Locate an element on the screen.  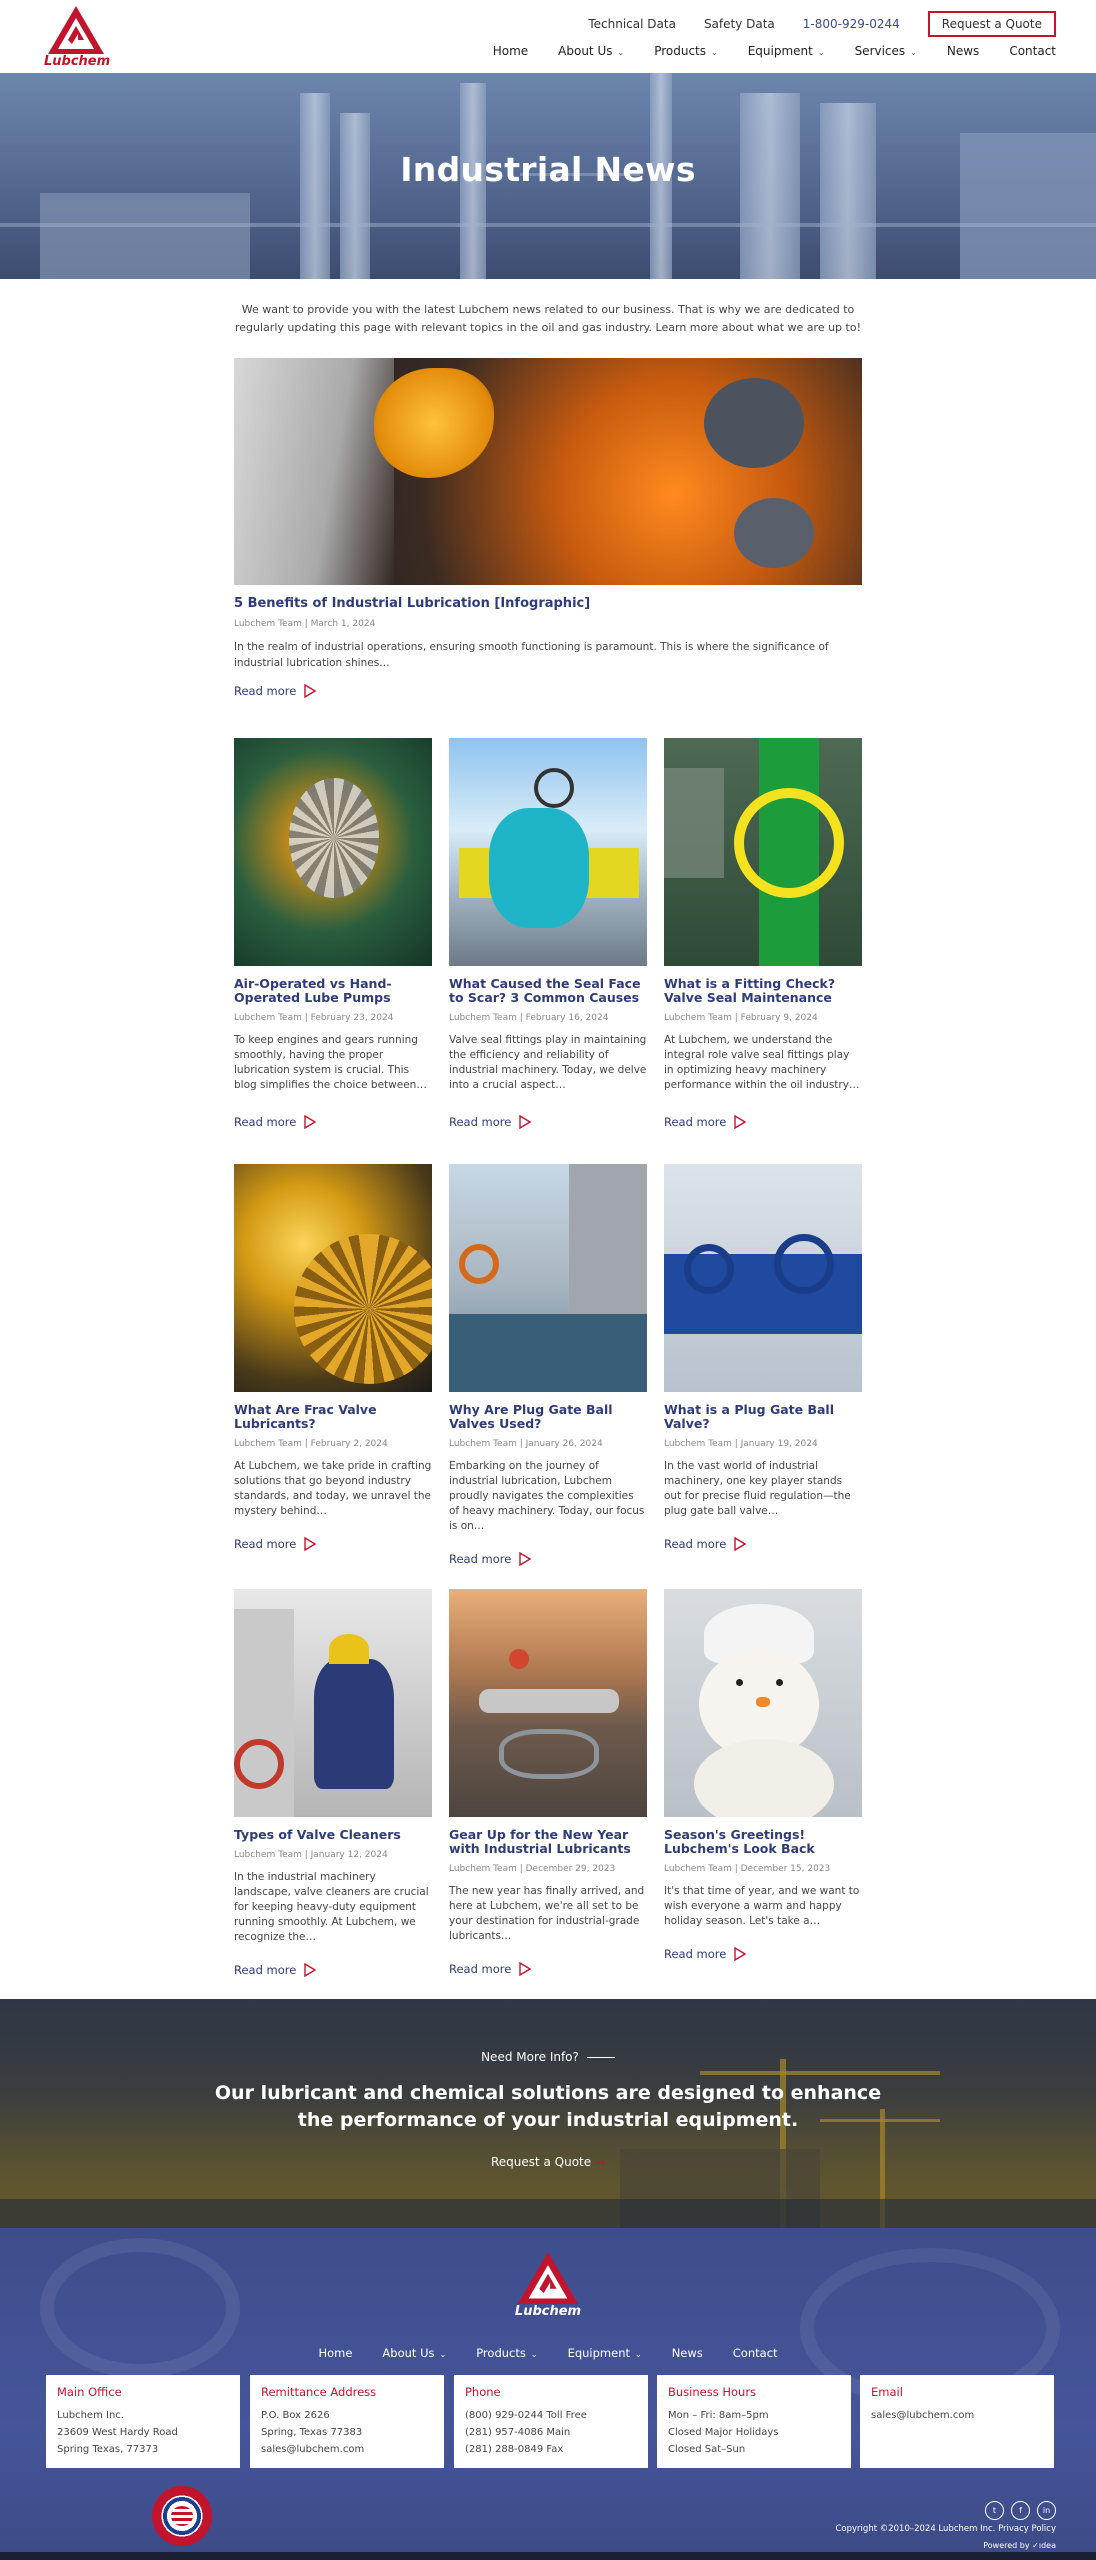
featured-post-image is located at coordinates (548, 471).